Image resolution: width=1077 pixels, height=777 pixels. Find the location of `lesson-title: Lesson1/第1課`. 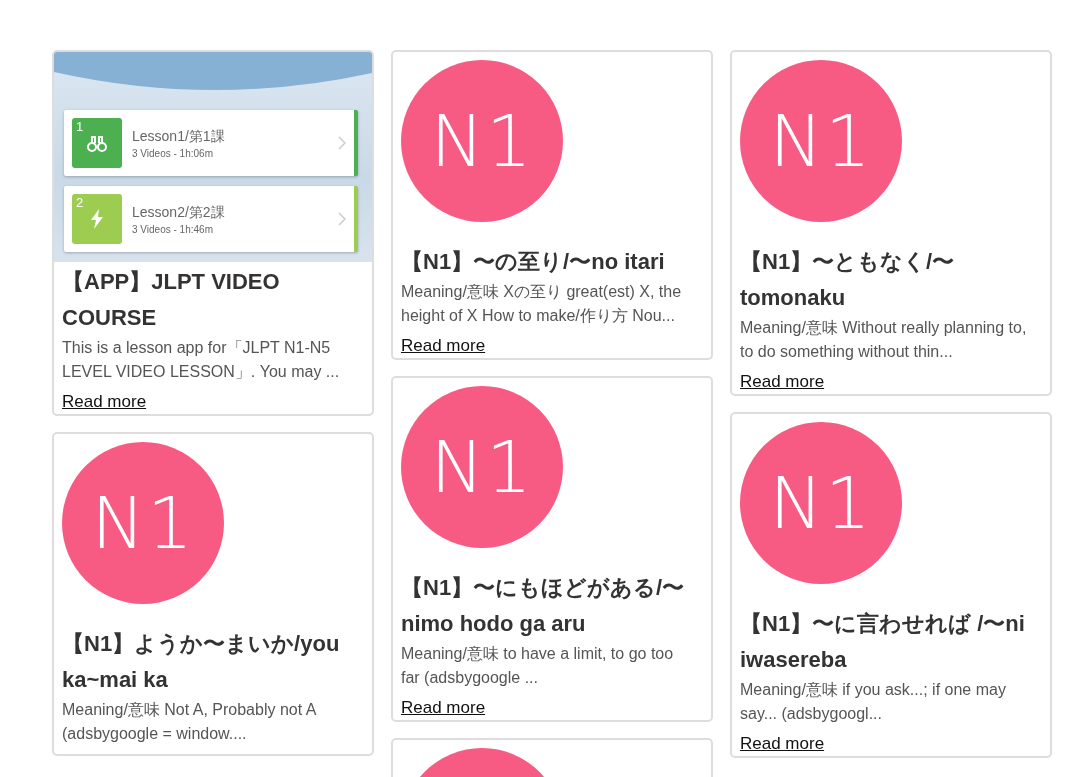

lesson-title: Lesson1/第1課 is located at coordinates (179, 136).